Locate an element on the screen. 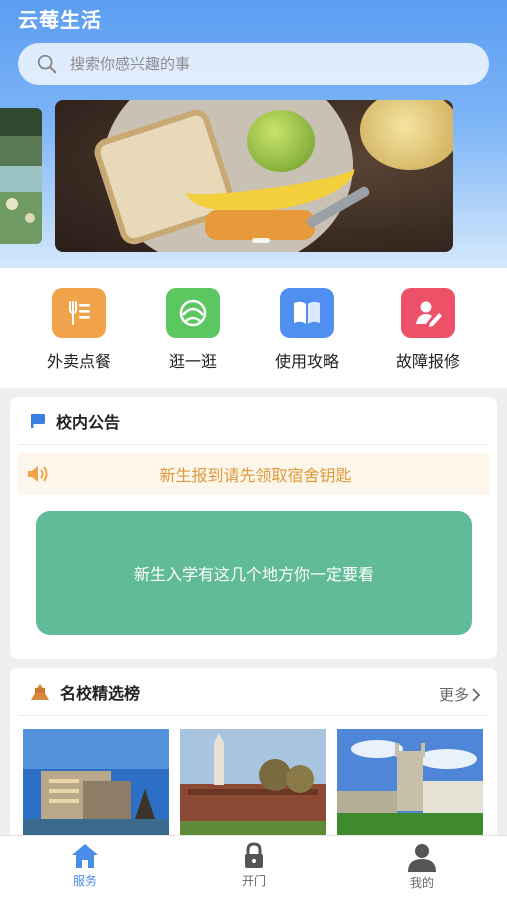  banner-carrots is located at coordinates (260, 225).